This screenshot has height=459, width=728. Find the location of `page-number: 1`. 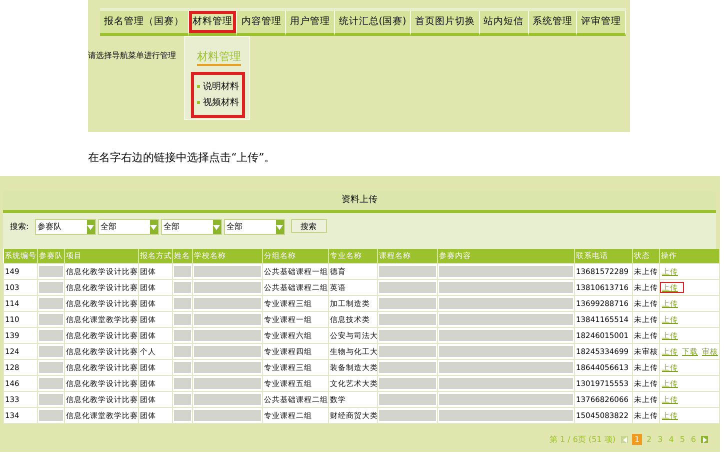

page-number: 1 is located at coordinates (637, 439).